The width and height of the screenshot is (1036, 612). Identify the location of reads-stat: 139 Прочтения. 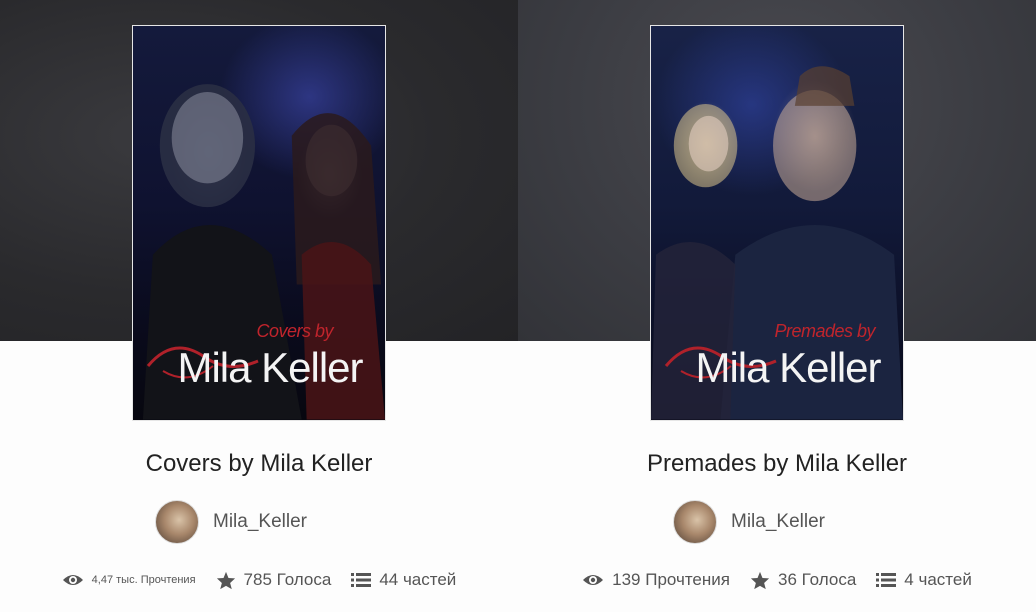
(656, 580).